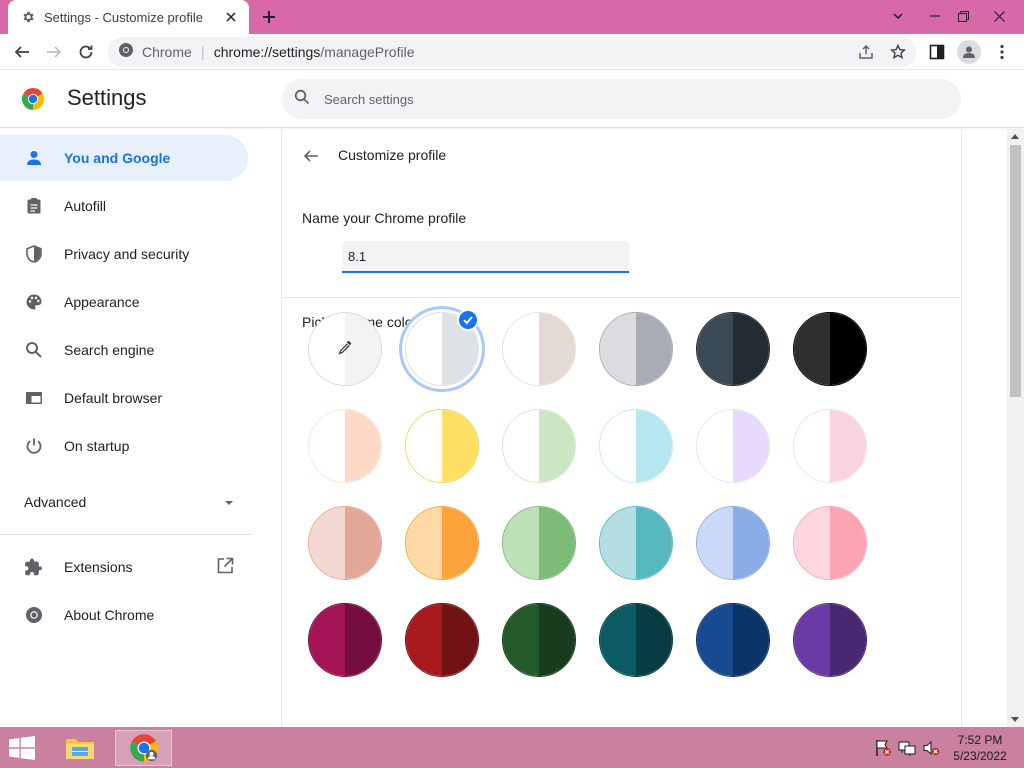 This screenshot has width=1024, height=768. I want to click on bookmark-star-icon, so click(898, 52).